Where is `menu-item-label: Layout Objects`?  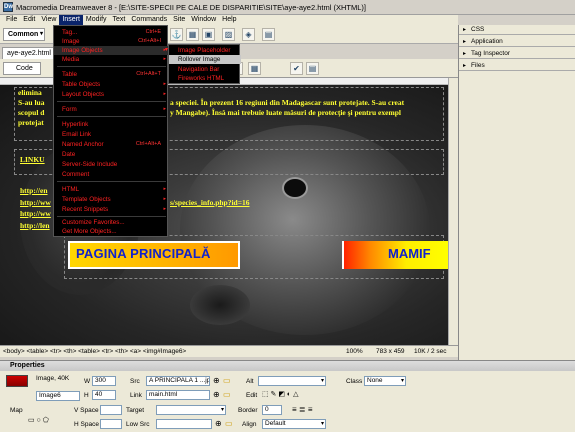
menu-item-label: Layout Objects is located at coordinates (83, 94).